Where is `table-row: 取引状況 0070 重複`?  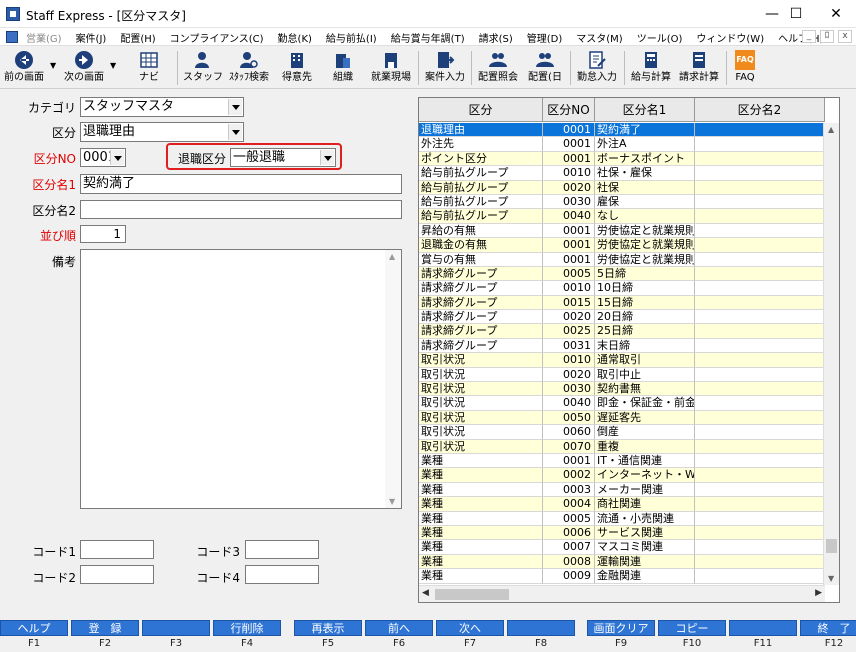
table-row: 取引状況 0070 重複 is located at coordinates (622, 446).